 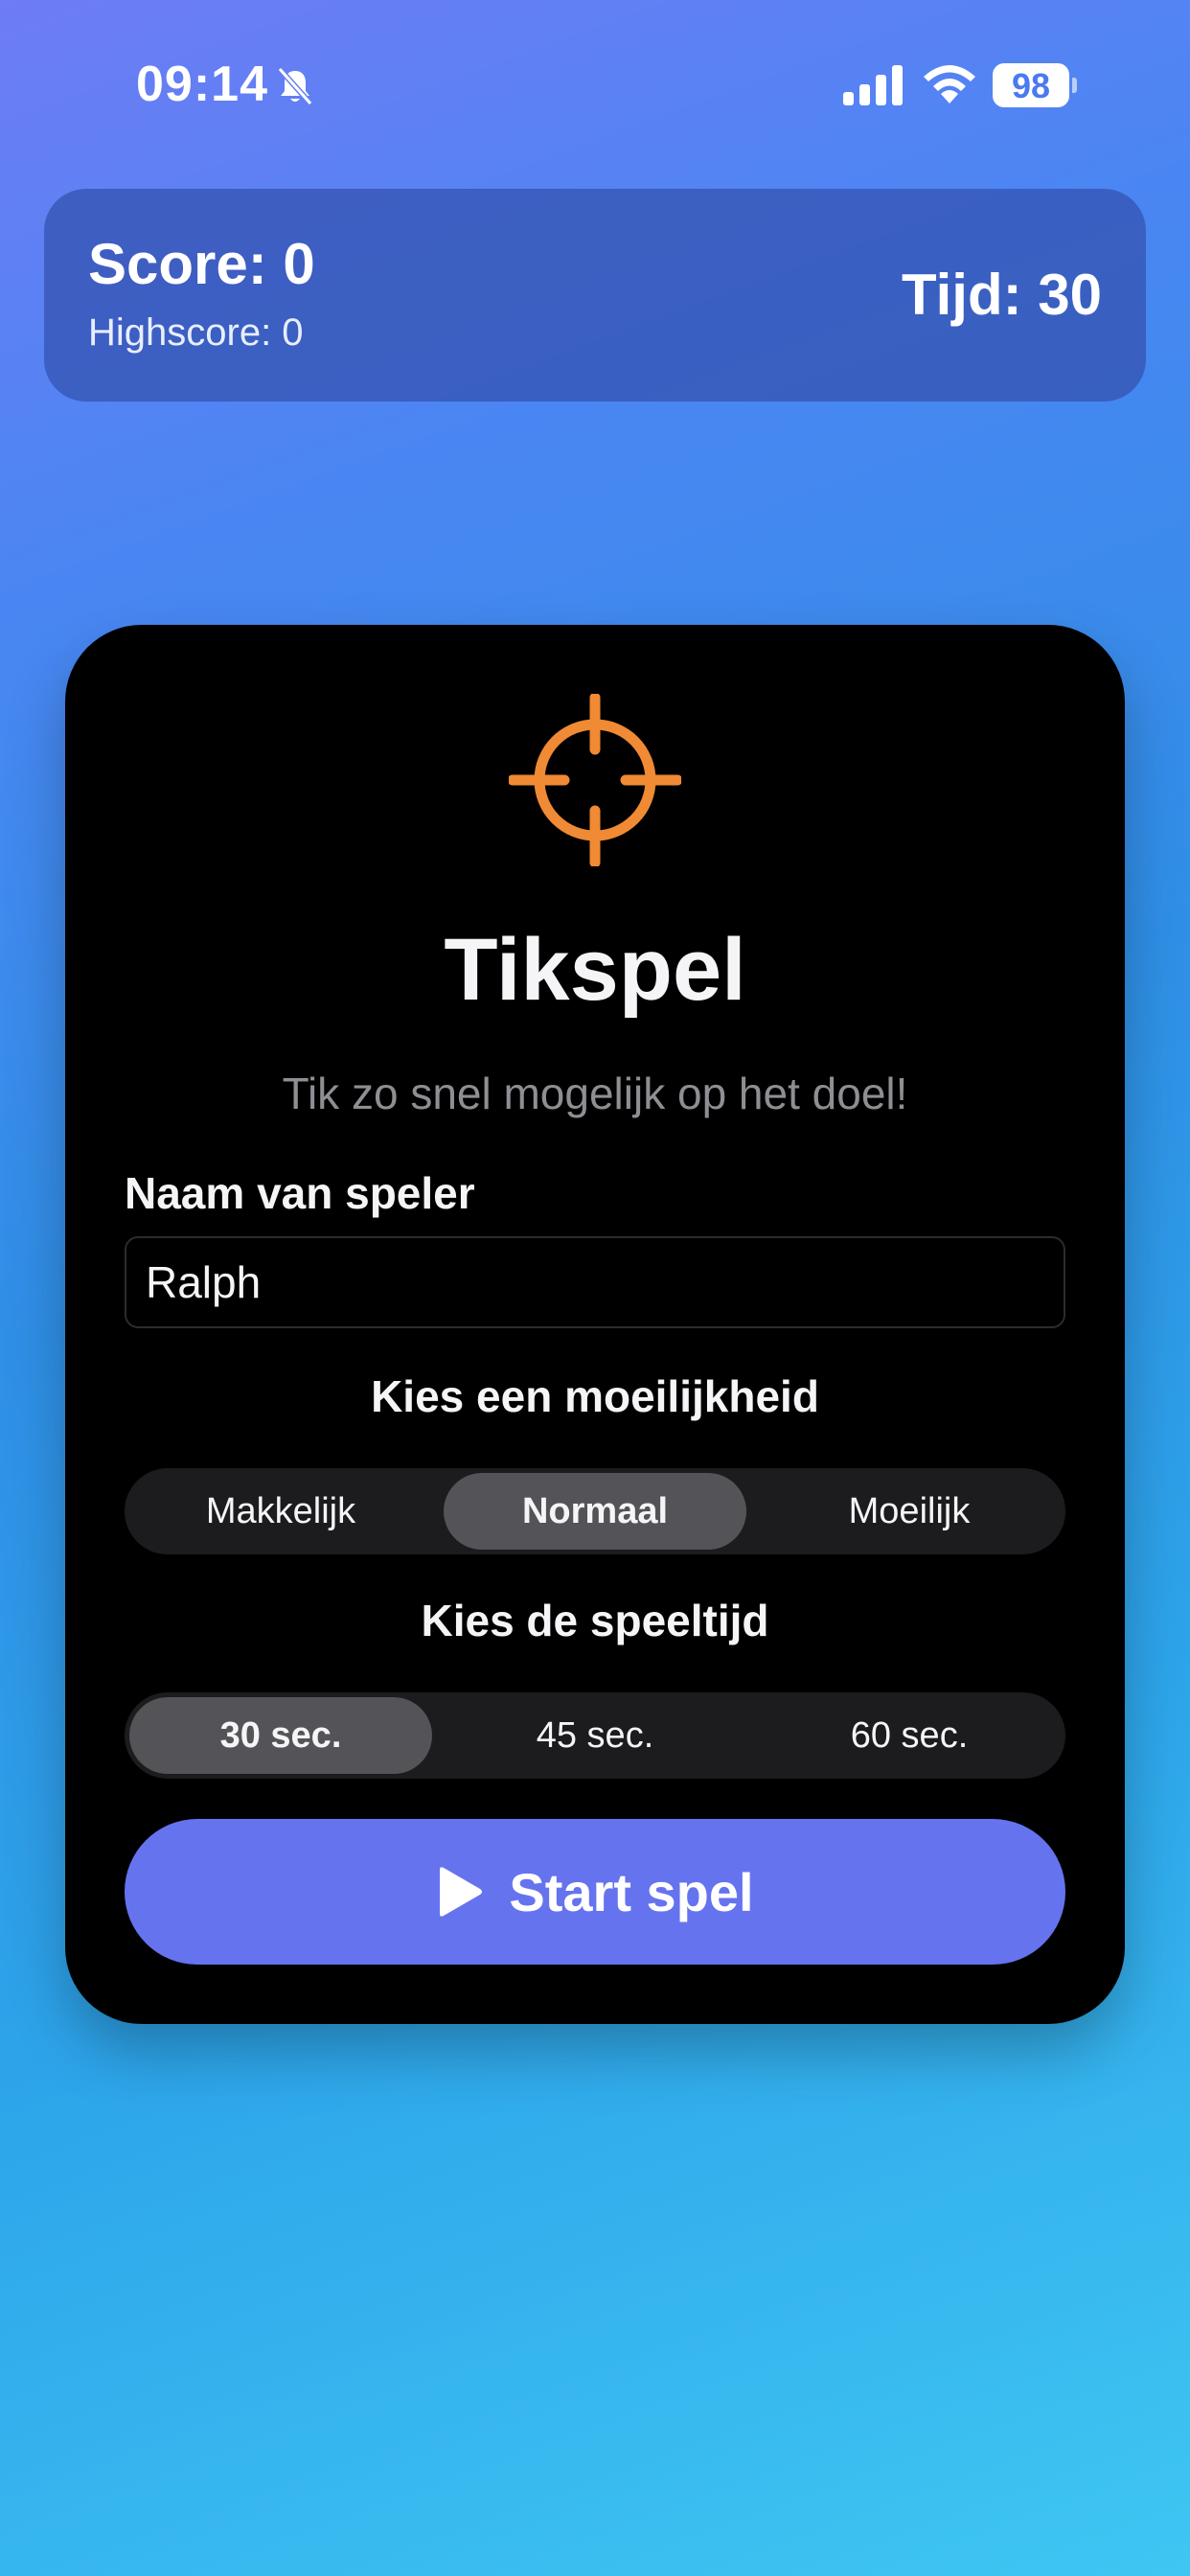 What do you see at coordinates (595, 295) in the screenshot?
I see `score-header: Score: 0 Highscore: 0 Tijd: 30` at bounding box center [595, 295].